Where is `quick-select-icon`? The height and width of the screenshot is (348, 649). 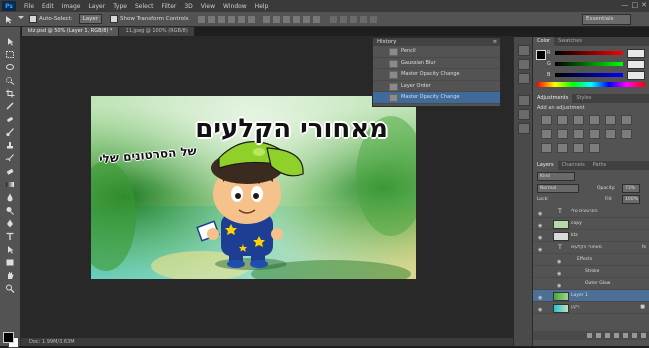 quick-select-icon is located at coordinates (10, 77).